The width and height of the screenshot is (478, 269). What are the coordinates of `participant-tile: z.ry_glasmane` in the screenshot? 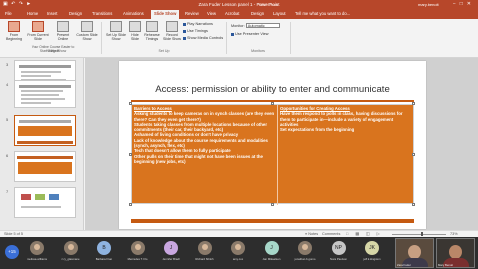 It's located at (71, 254).